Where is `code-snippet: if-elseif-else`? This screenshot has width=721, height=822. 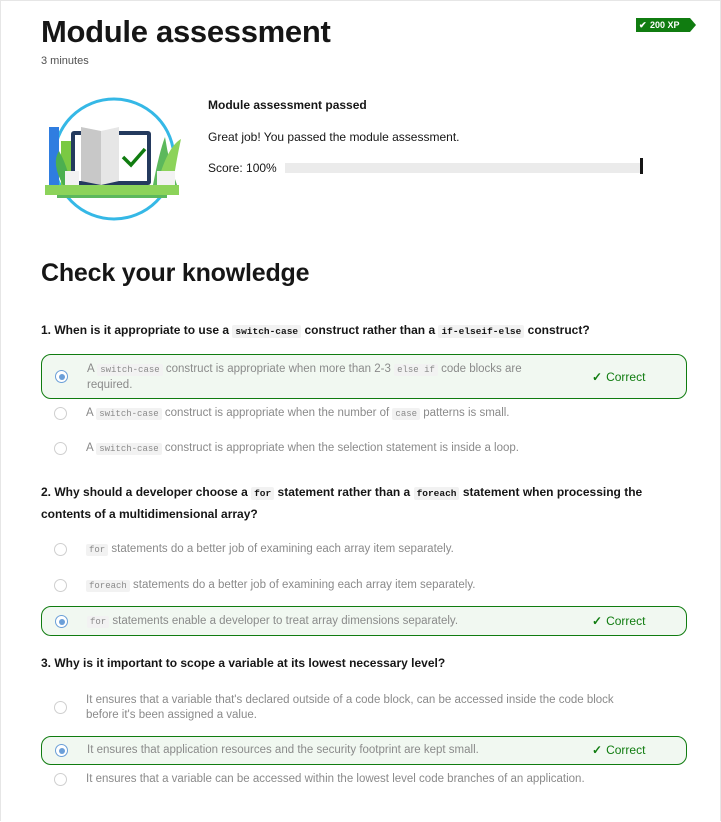 code-snippet: if-elseif-else is located at coordinates (481, 331).